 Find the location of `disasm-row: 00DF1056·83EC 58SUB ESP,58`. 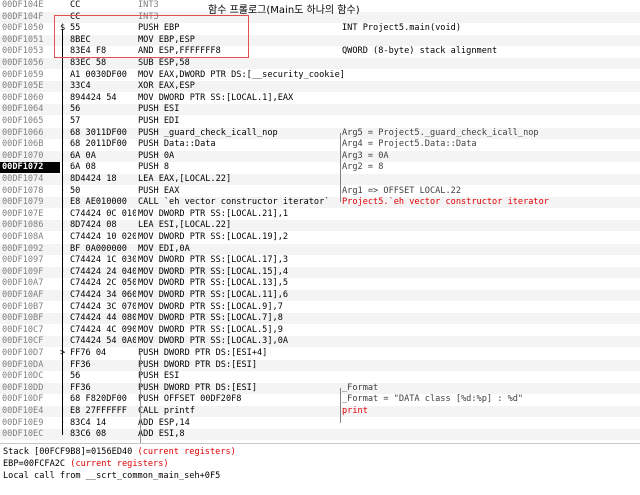

disasm-row: 00DF1056·83EC 58SUB ESP,58 is located at coordinates (320, 63).